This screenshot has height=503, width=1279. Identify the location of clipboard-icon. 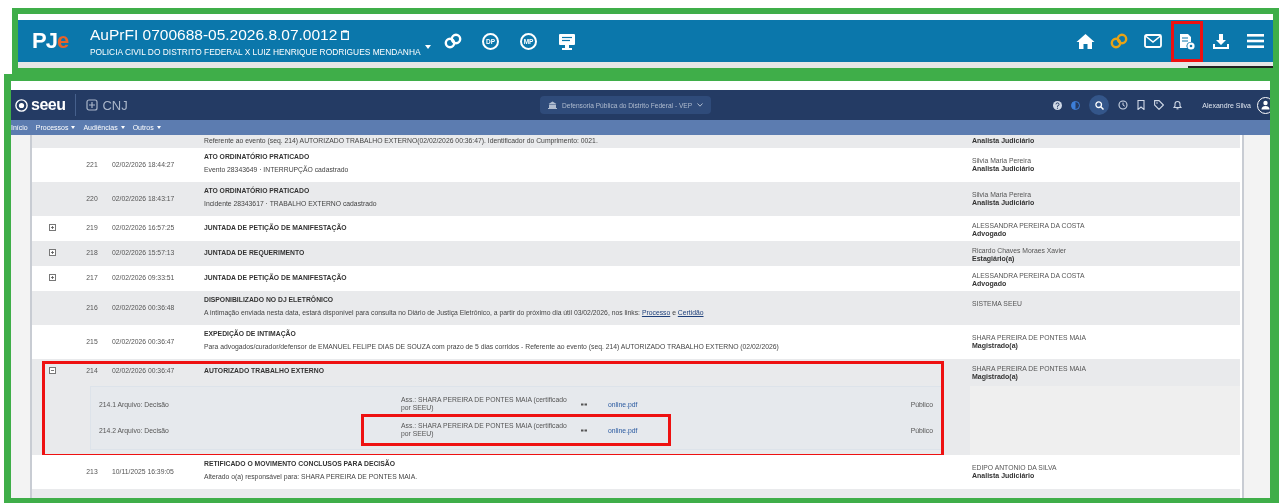
(345, 34).